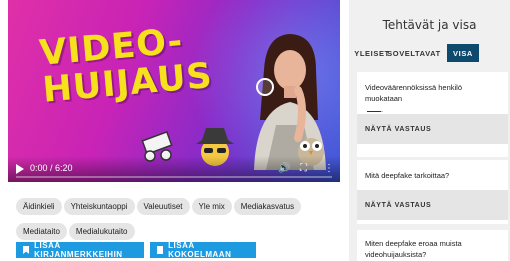  Describe the element at coordinates (20, 169) in the screenshot. I see `play-icon` at that location.